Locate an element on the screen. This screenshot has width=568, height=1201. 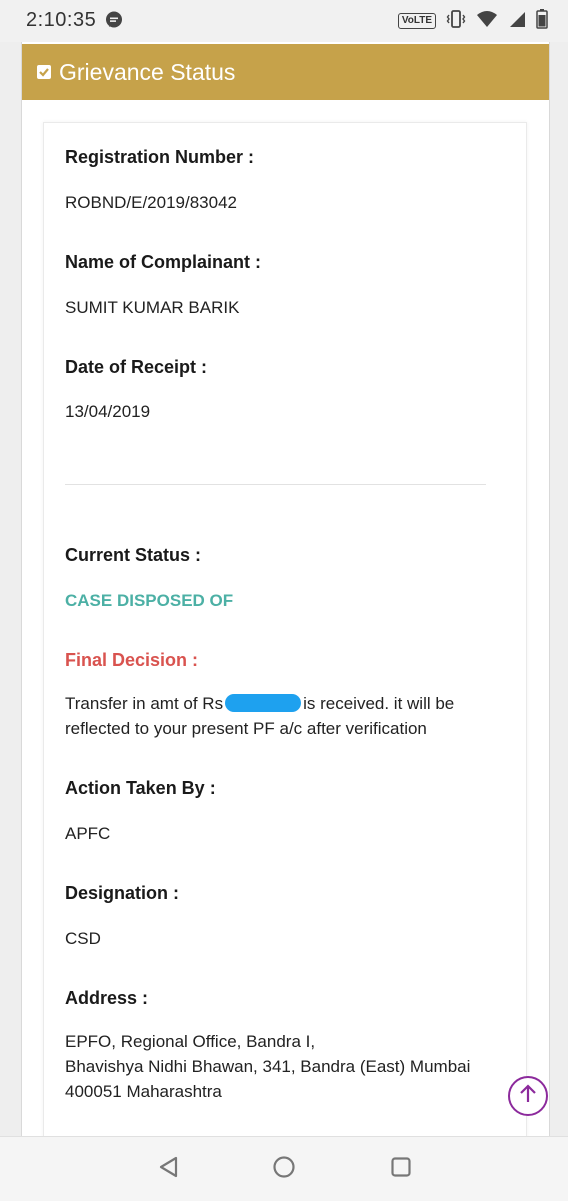
action-taken-by-label: Action Taken By : is located at coordinates (140, 788).